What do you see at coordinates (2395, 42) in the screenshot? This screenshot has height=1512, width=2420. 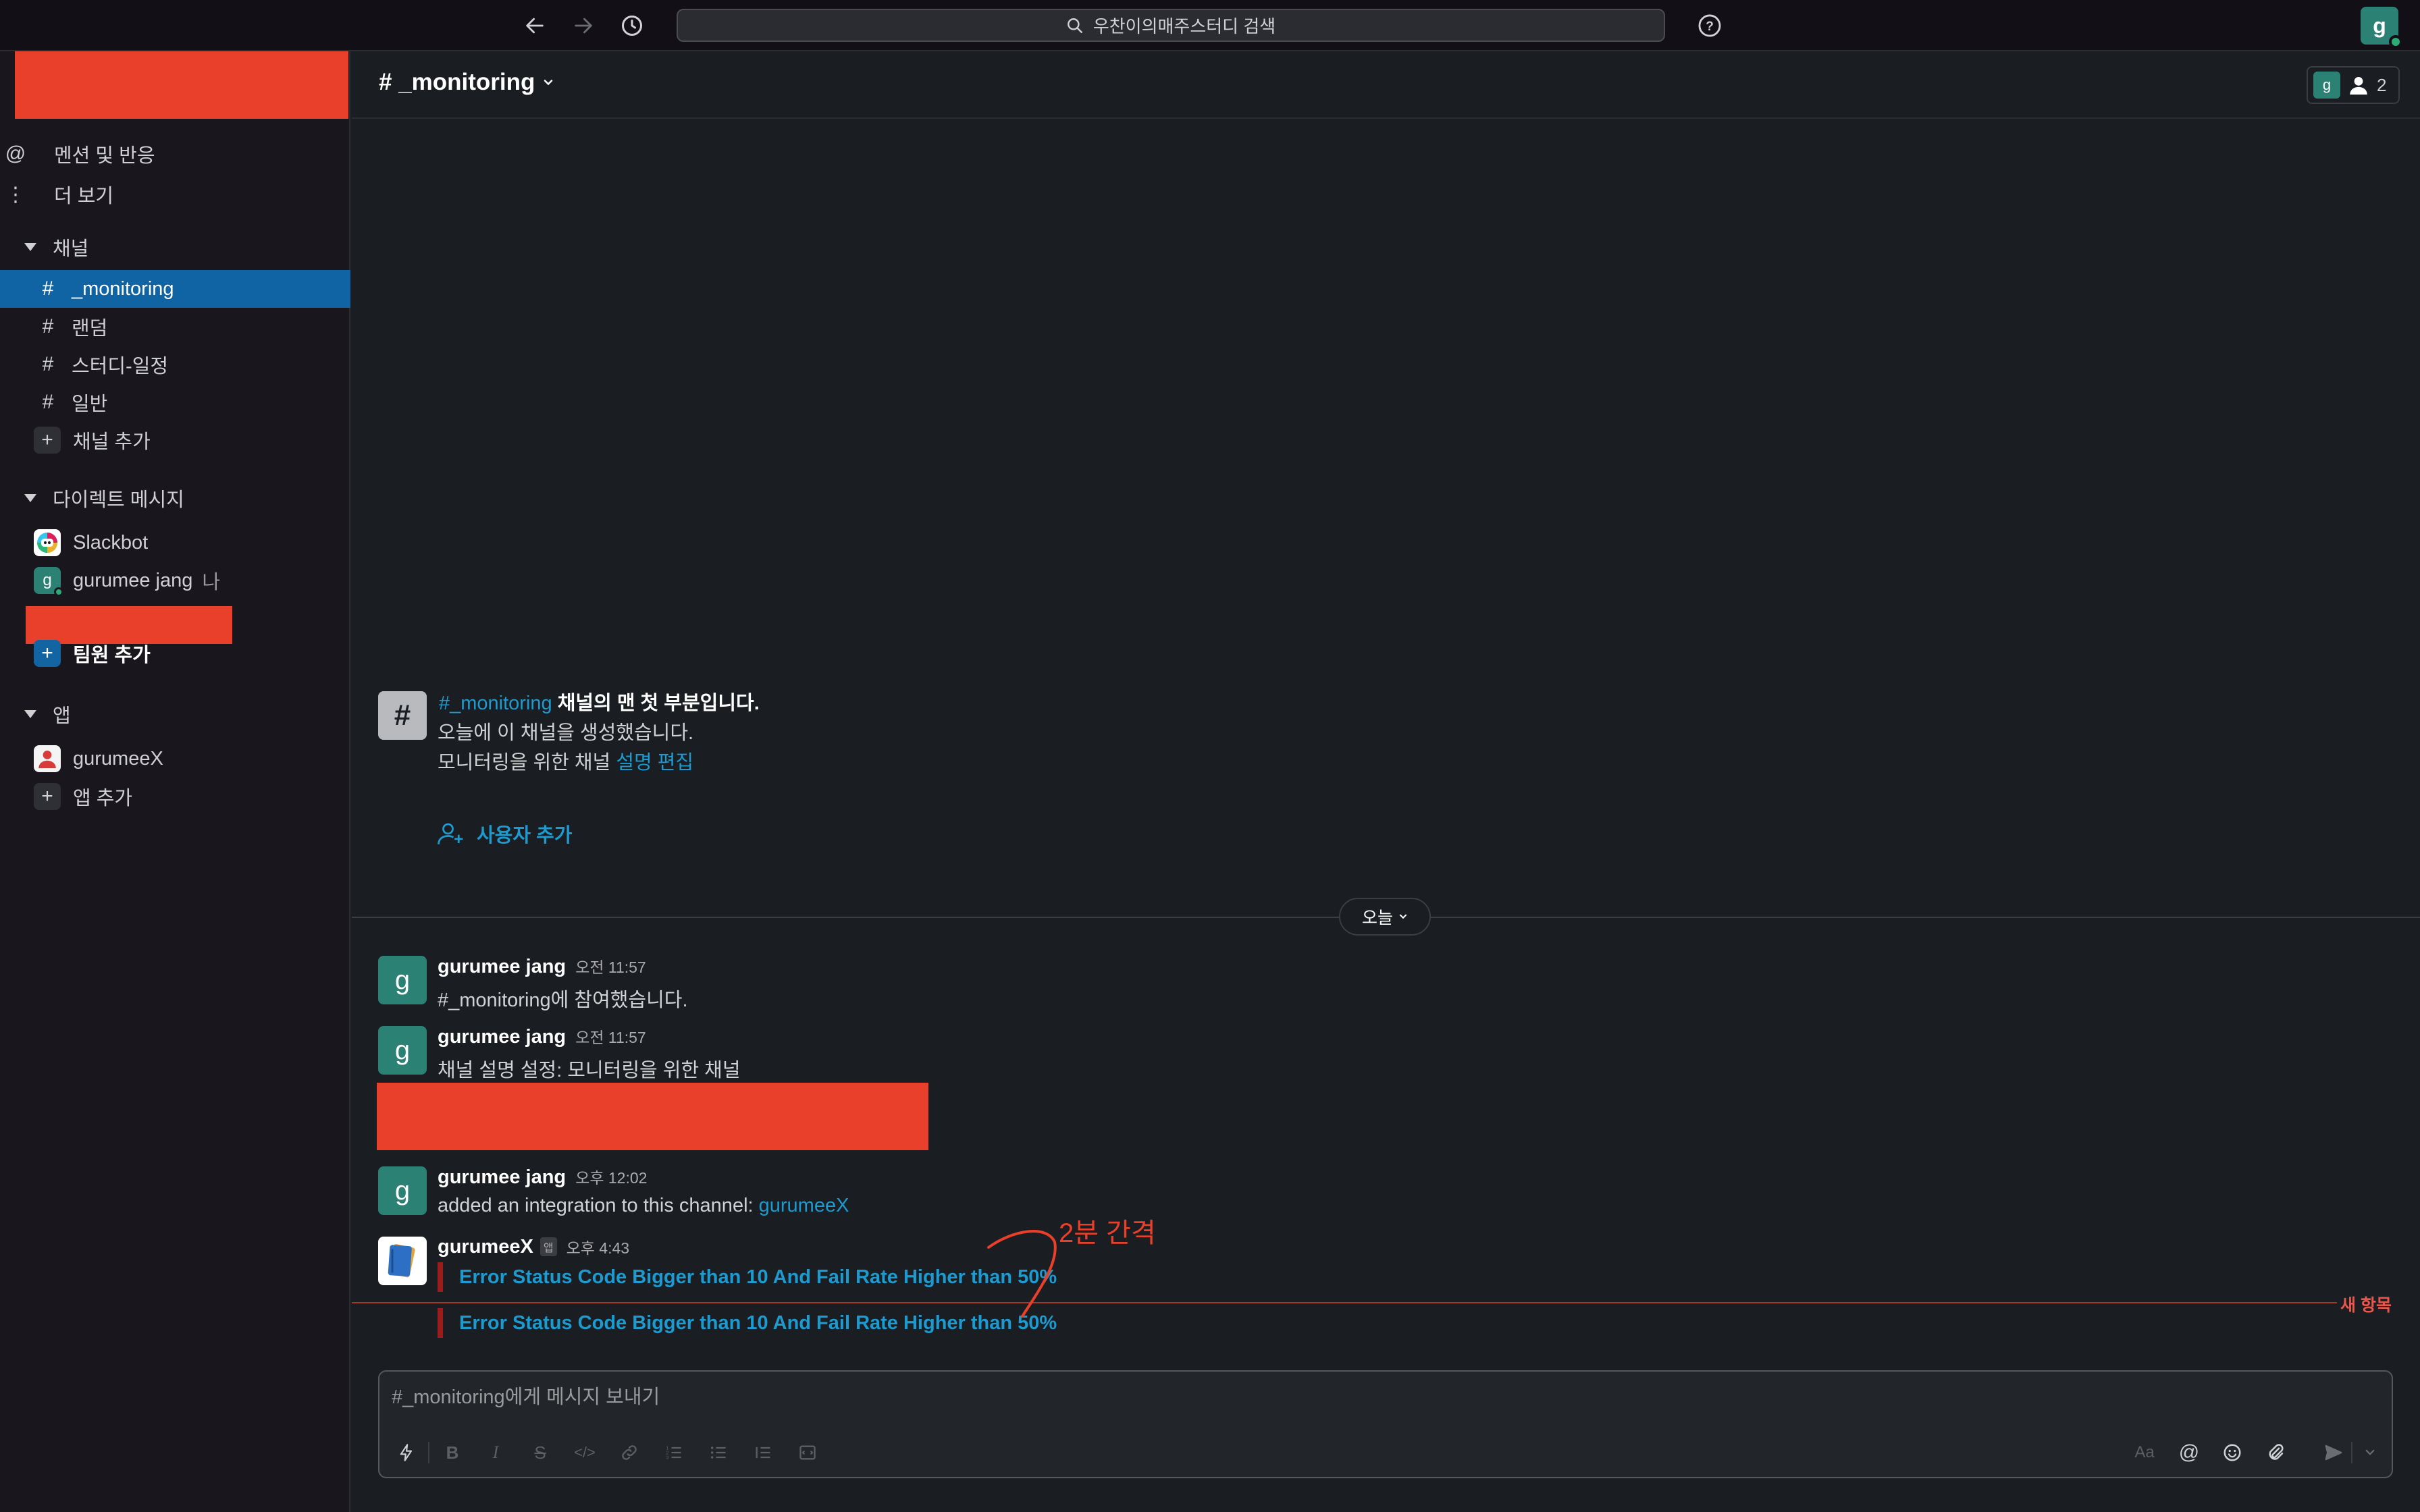 I see `online-status-dot` at bounding box center [2395, 42].